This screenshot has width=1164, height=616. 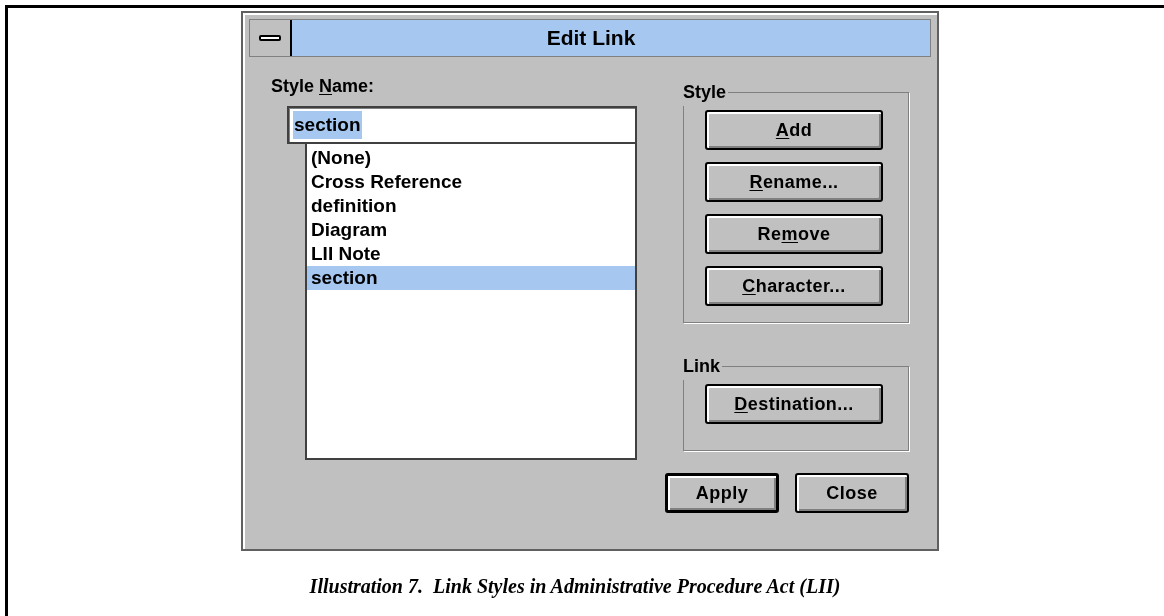 What do you see at coordinates (794, 234) in the screenshot?
I see `dialog-button: Remove` at bounding box center [794, 234].